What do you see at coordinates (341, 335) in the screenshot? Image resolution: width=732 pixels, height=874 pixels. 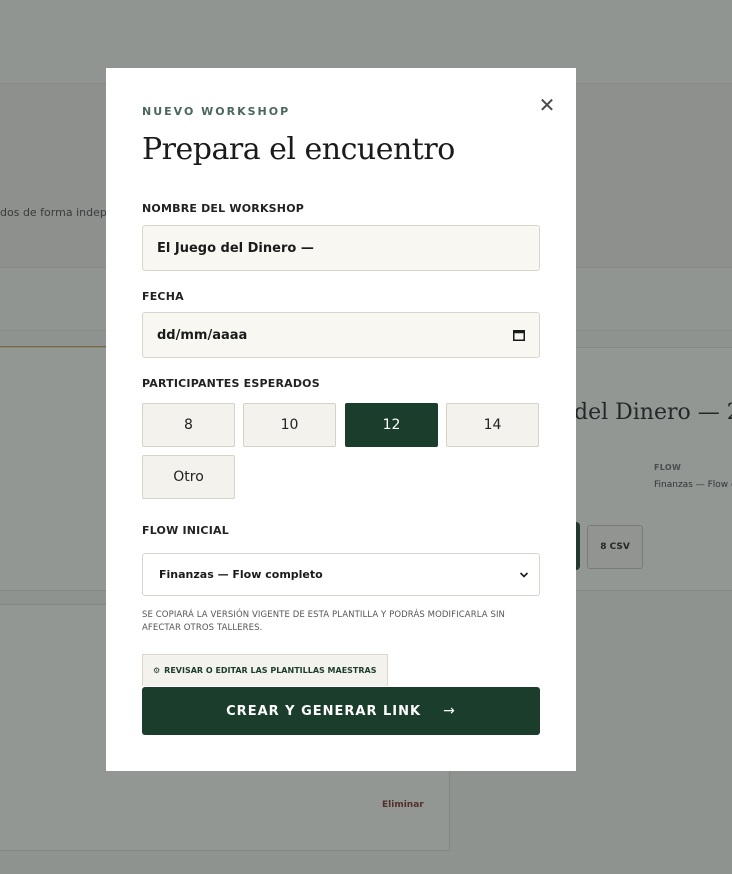 I see `date-input: dd/mm/aaaa` at bounding box center [341, 335].